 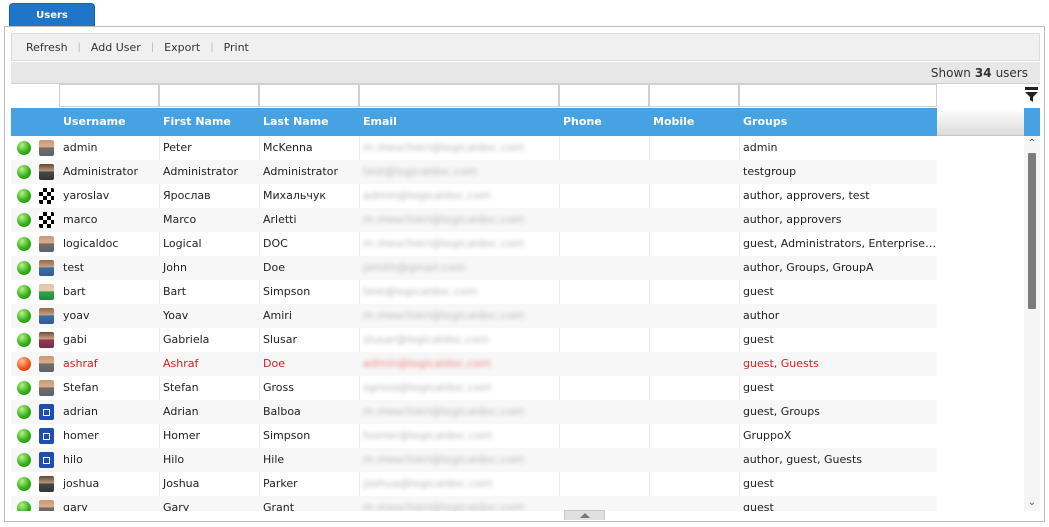 I want to click on collapse-panel-handle, so click(x=584, y=515).